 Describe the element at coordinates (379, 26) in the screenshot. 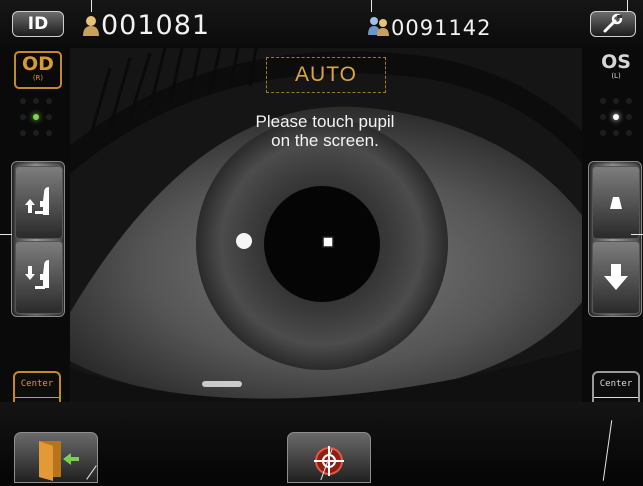

I see `operator-icon` at that location.